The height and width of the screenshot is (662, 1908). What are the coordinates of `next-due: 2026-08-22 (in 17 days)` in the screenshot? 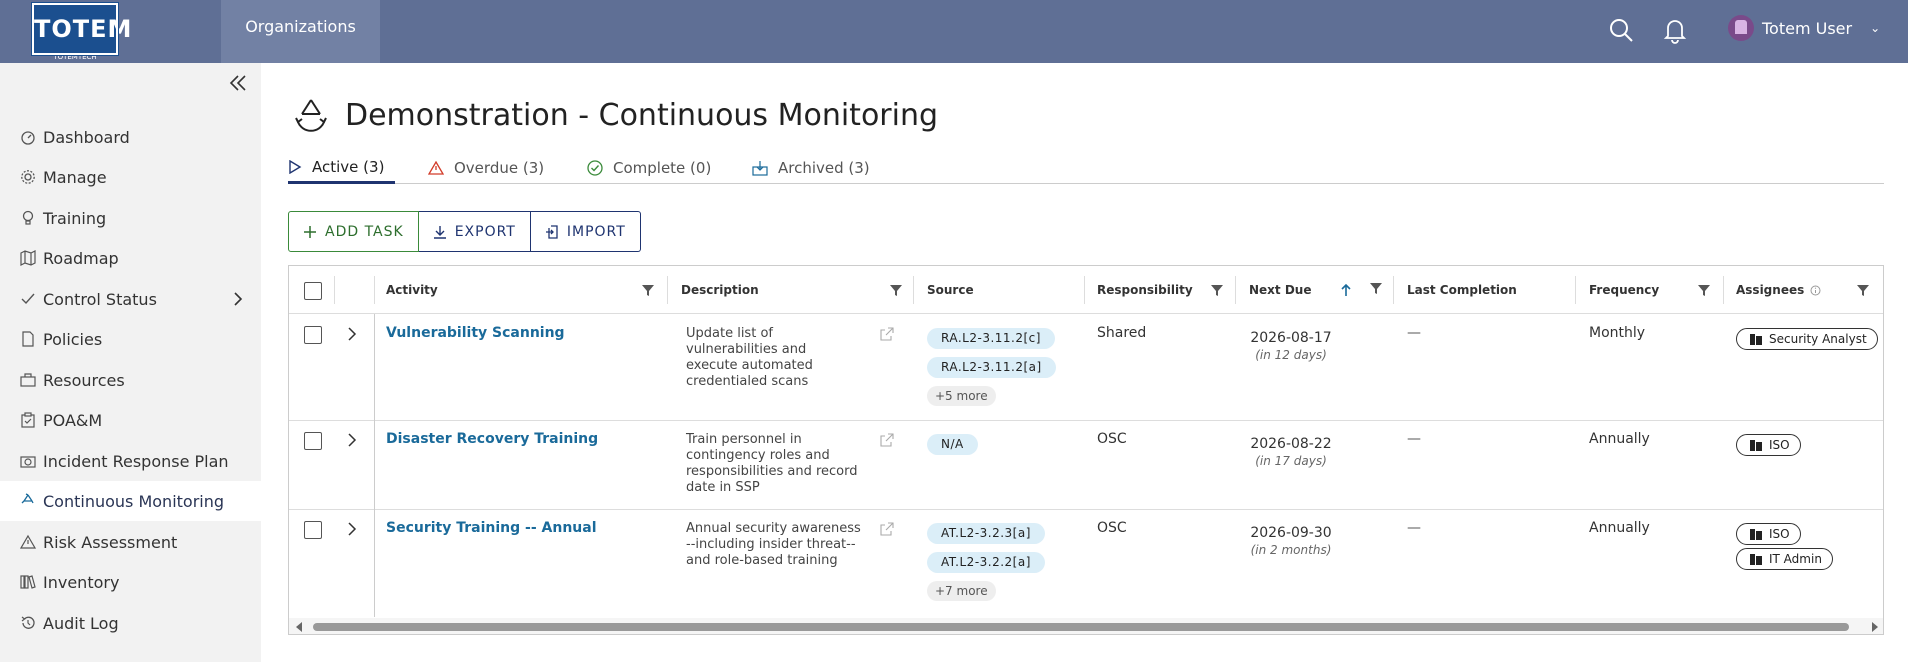 It's located at (1291, 452).